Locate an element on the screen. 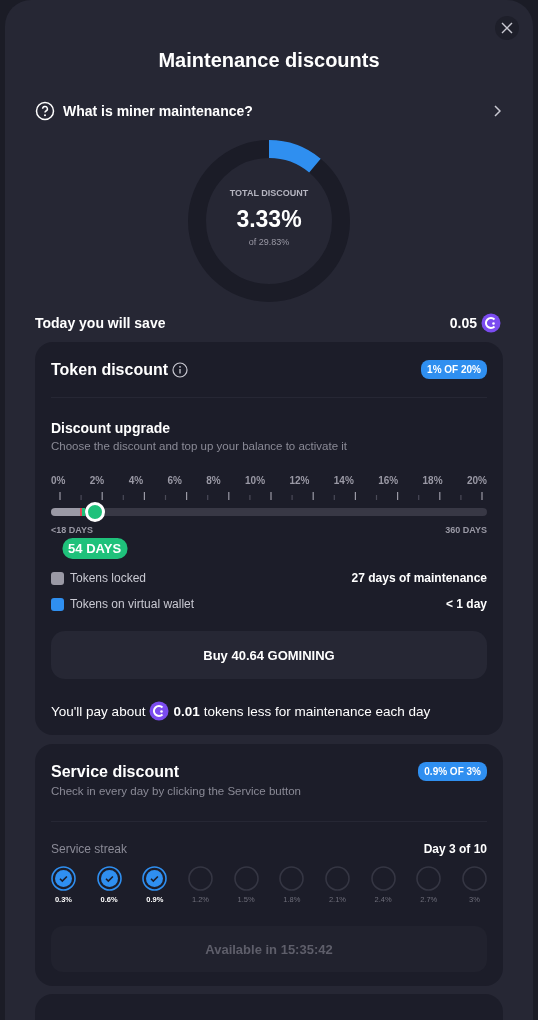 The width and height of the screenshot is (538, 1020). streak-label: Service streak is located at coordinates (89, 849).